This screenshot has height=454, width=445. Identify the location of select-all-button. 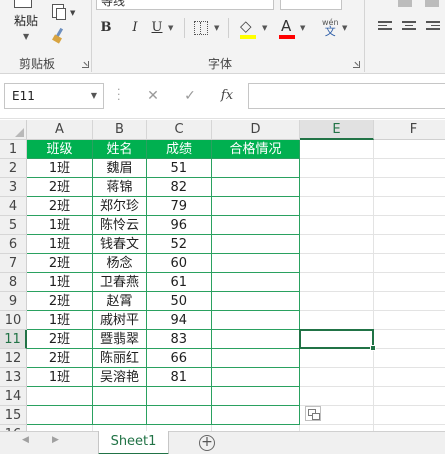
(13, 130).